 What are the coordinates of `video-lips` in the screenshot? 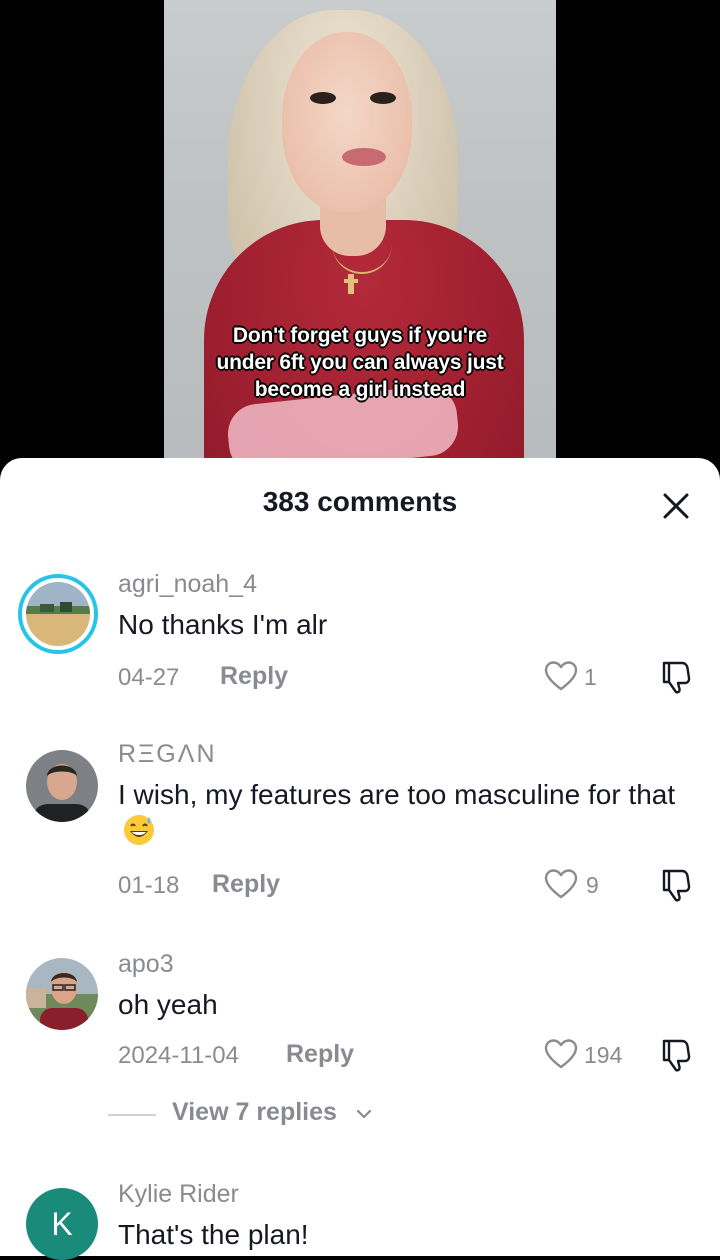 It's located at (364, 157).